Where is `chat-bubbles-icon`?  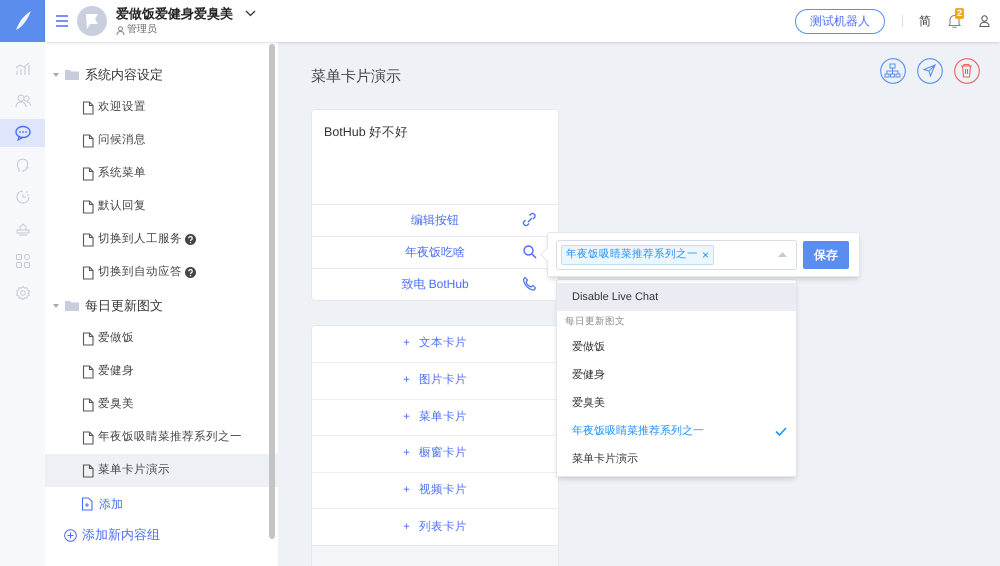
chat-bubbles-icon is located at coordinates (22, 133).